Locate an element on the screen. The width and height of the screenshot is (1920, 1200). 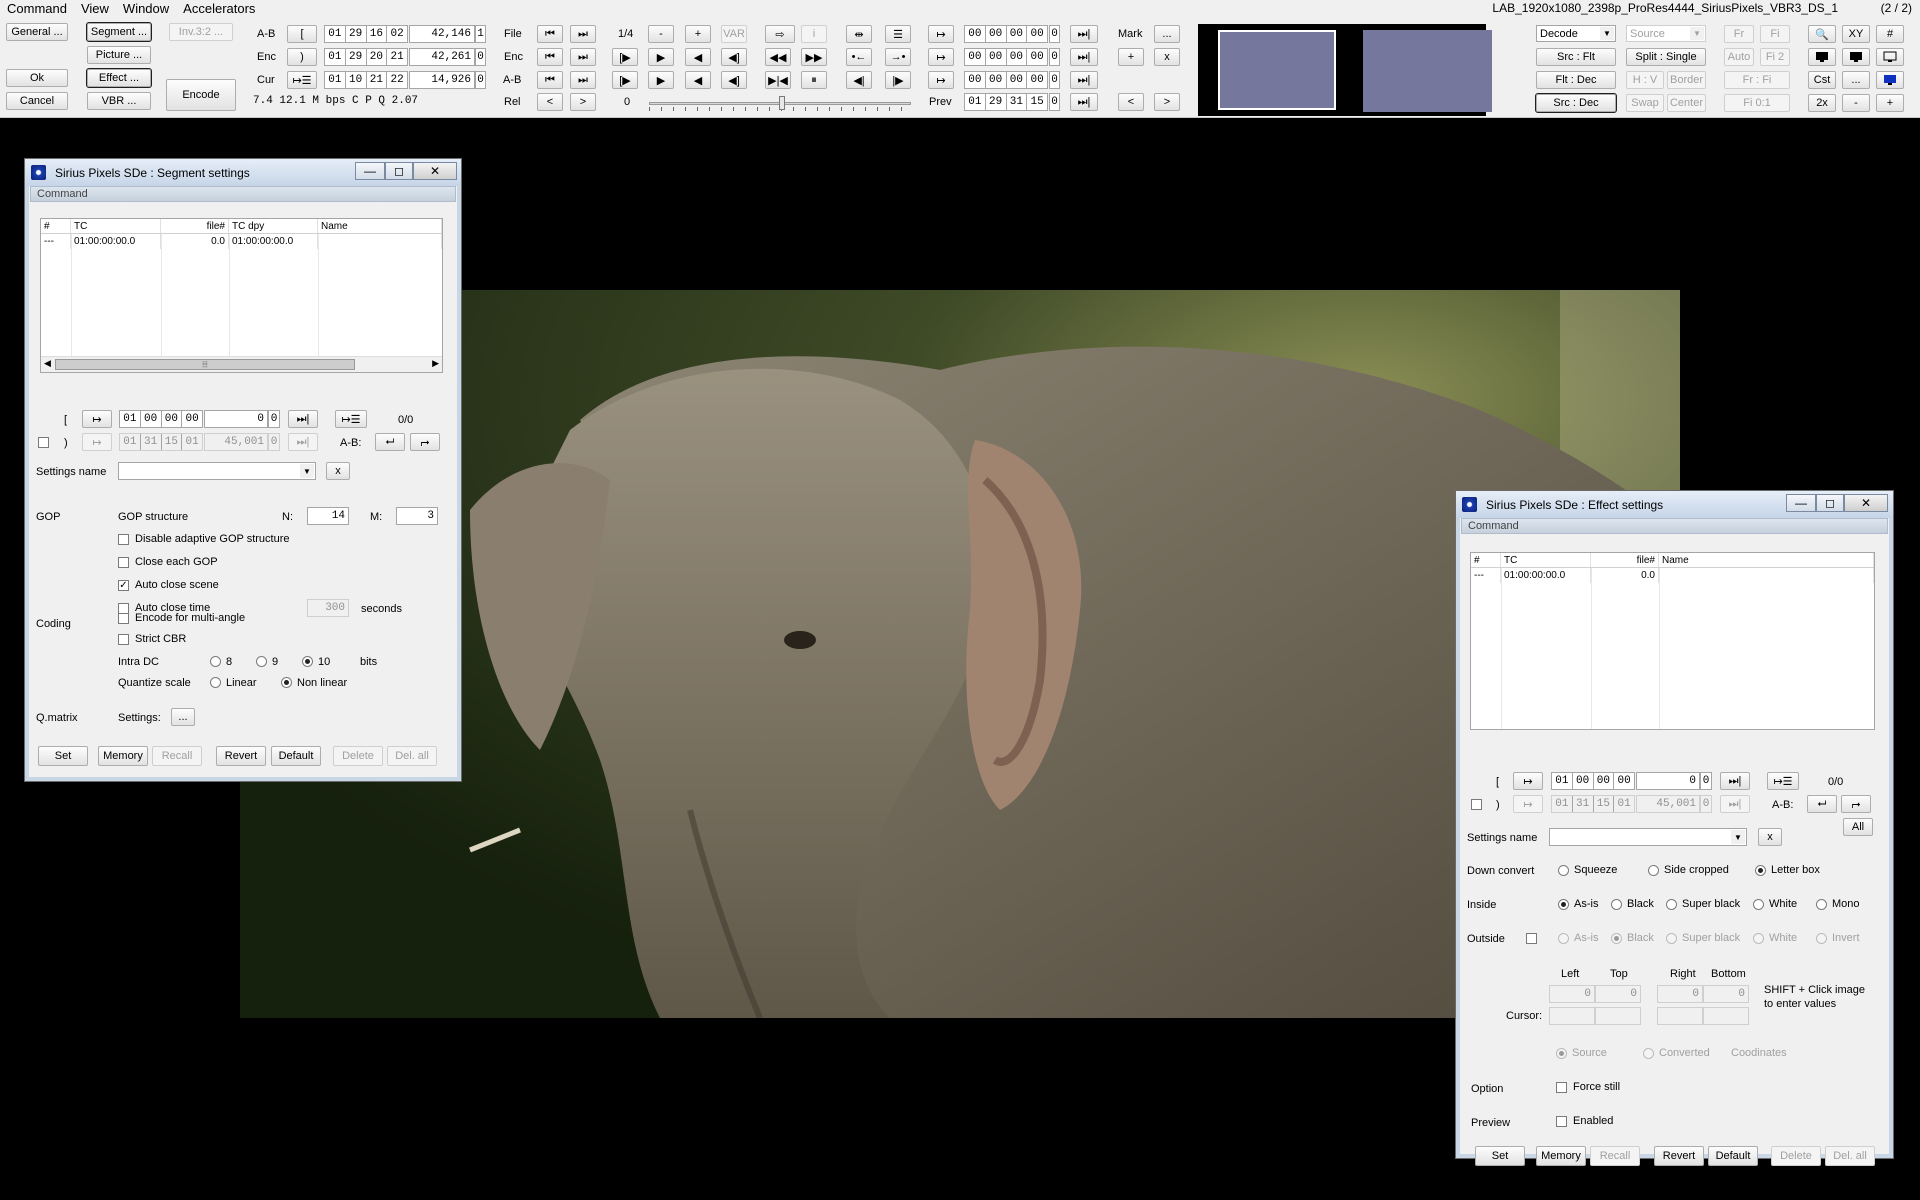
enc-first-button: ⏮ is located at coordinates (550, 57).